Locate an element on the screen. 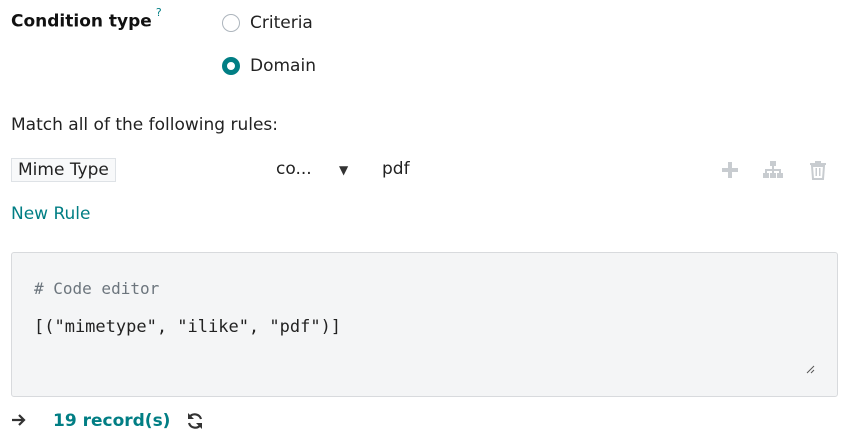 The height and width of the screenshot is (439, 851). plus-icon is located at coordinates (730, 170).